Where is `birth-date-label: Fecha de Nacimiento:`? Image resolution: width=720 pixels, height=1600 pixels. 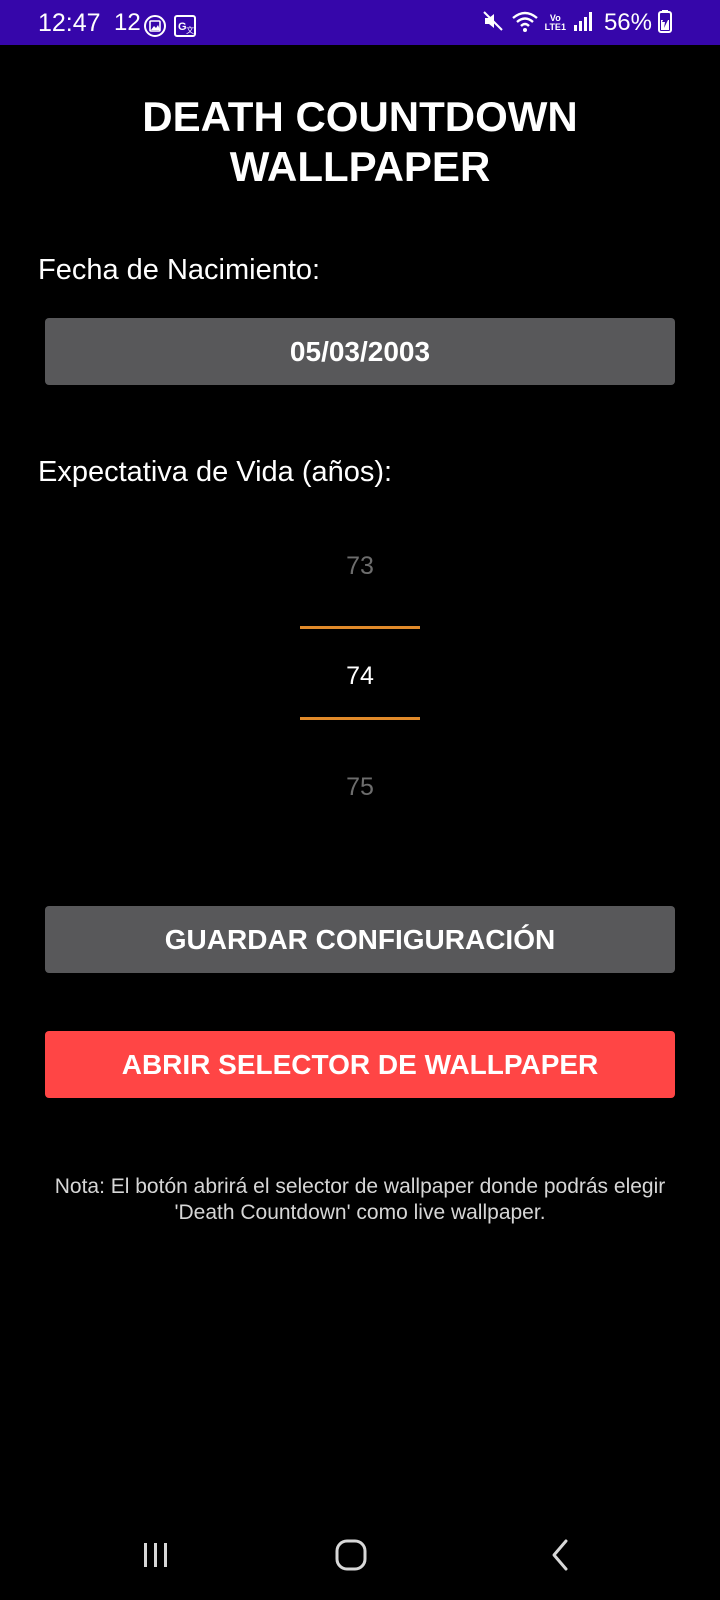 birth-date-label: Fecha de Nacimiento: is located at coordinates (179, 270).